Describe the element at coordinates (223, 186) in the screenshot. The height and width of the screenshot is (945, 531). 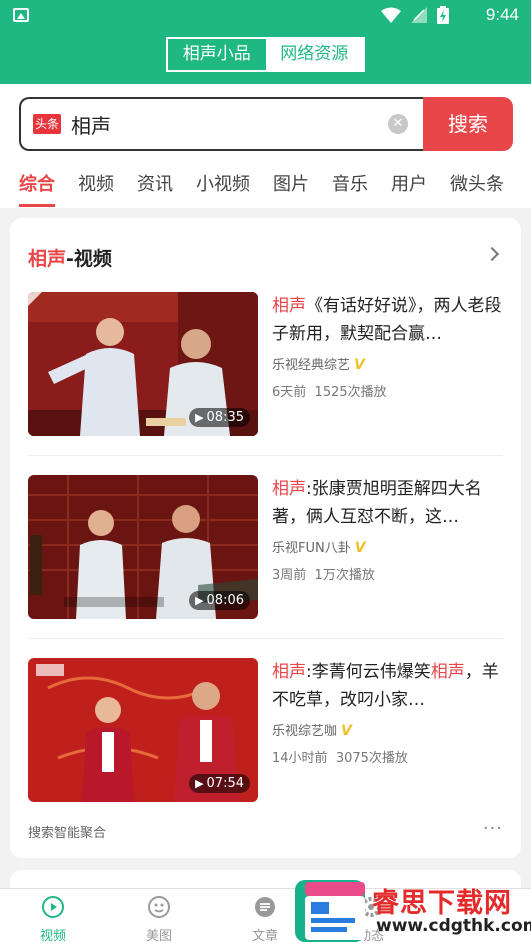
I see `tab-short-video: 小视频` at that location.